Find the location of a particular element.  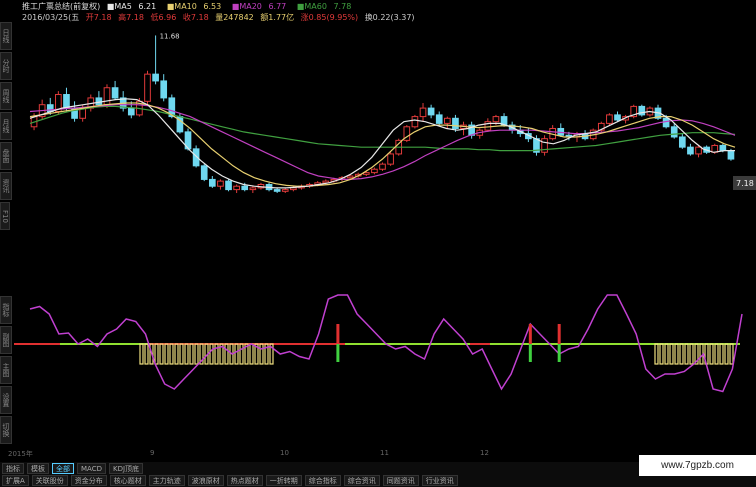

date-tick: 10 is located at coordinates (284, 453).